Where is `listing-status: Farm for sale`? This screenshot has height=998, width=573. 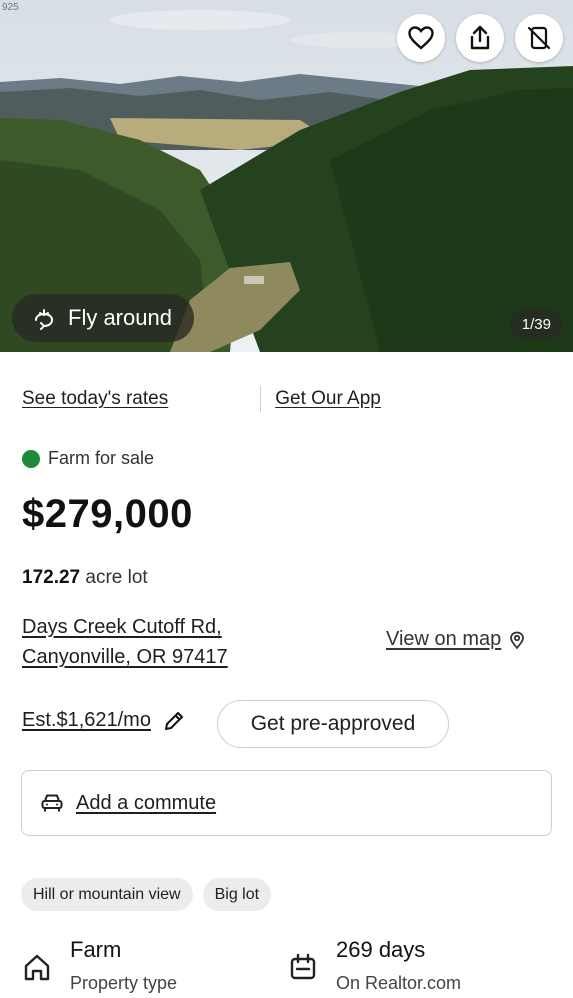 listing-status: Farm for sale is located at coordinates (88, 458).